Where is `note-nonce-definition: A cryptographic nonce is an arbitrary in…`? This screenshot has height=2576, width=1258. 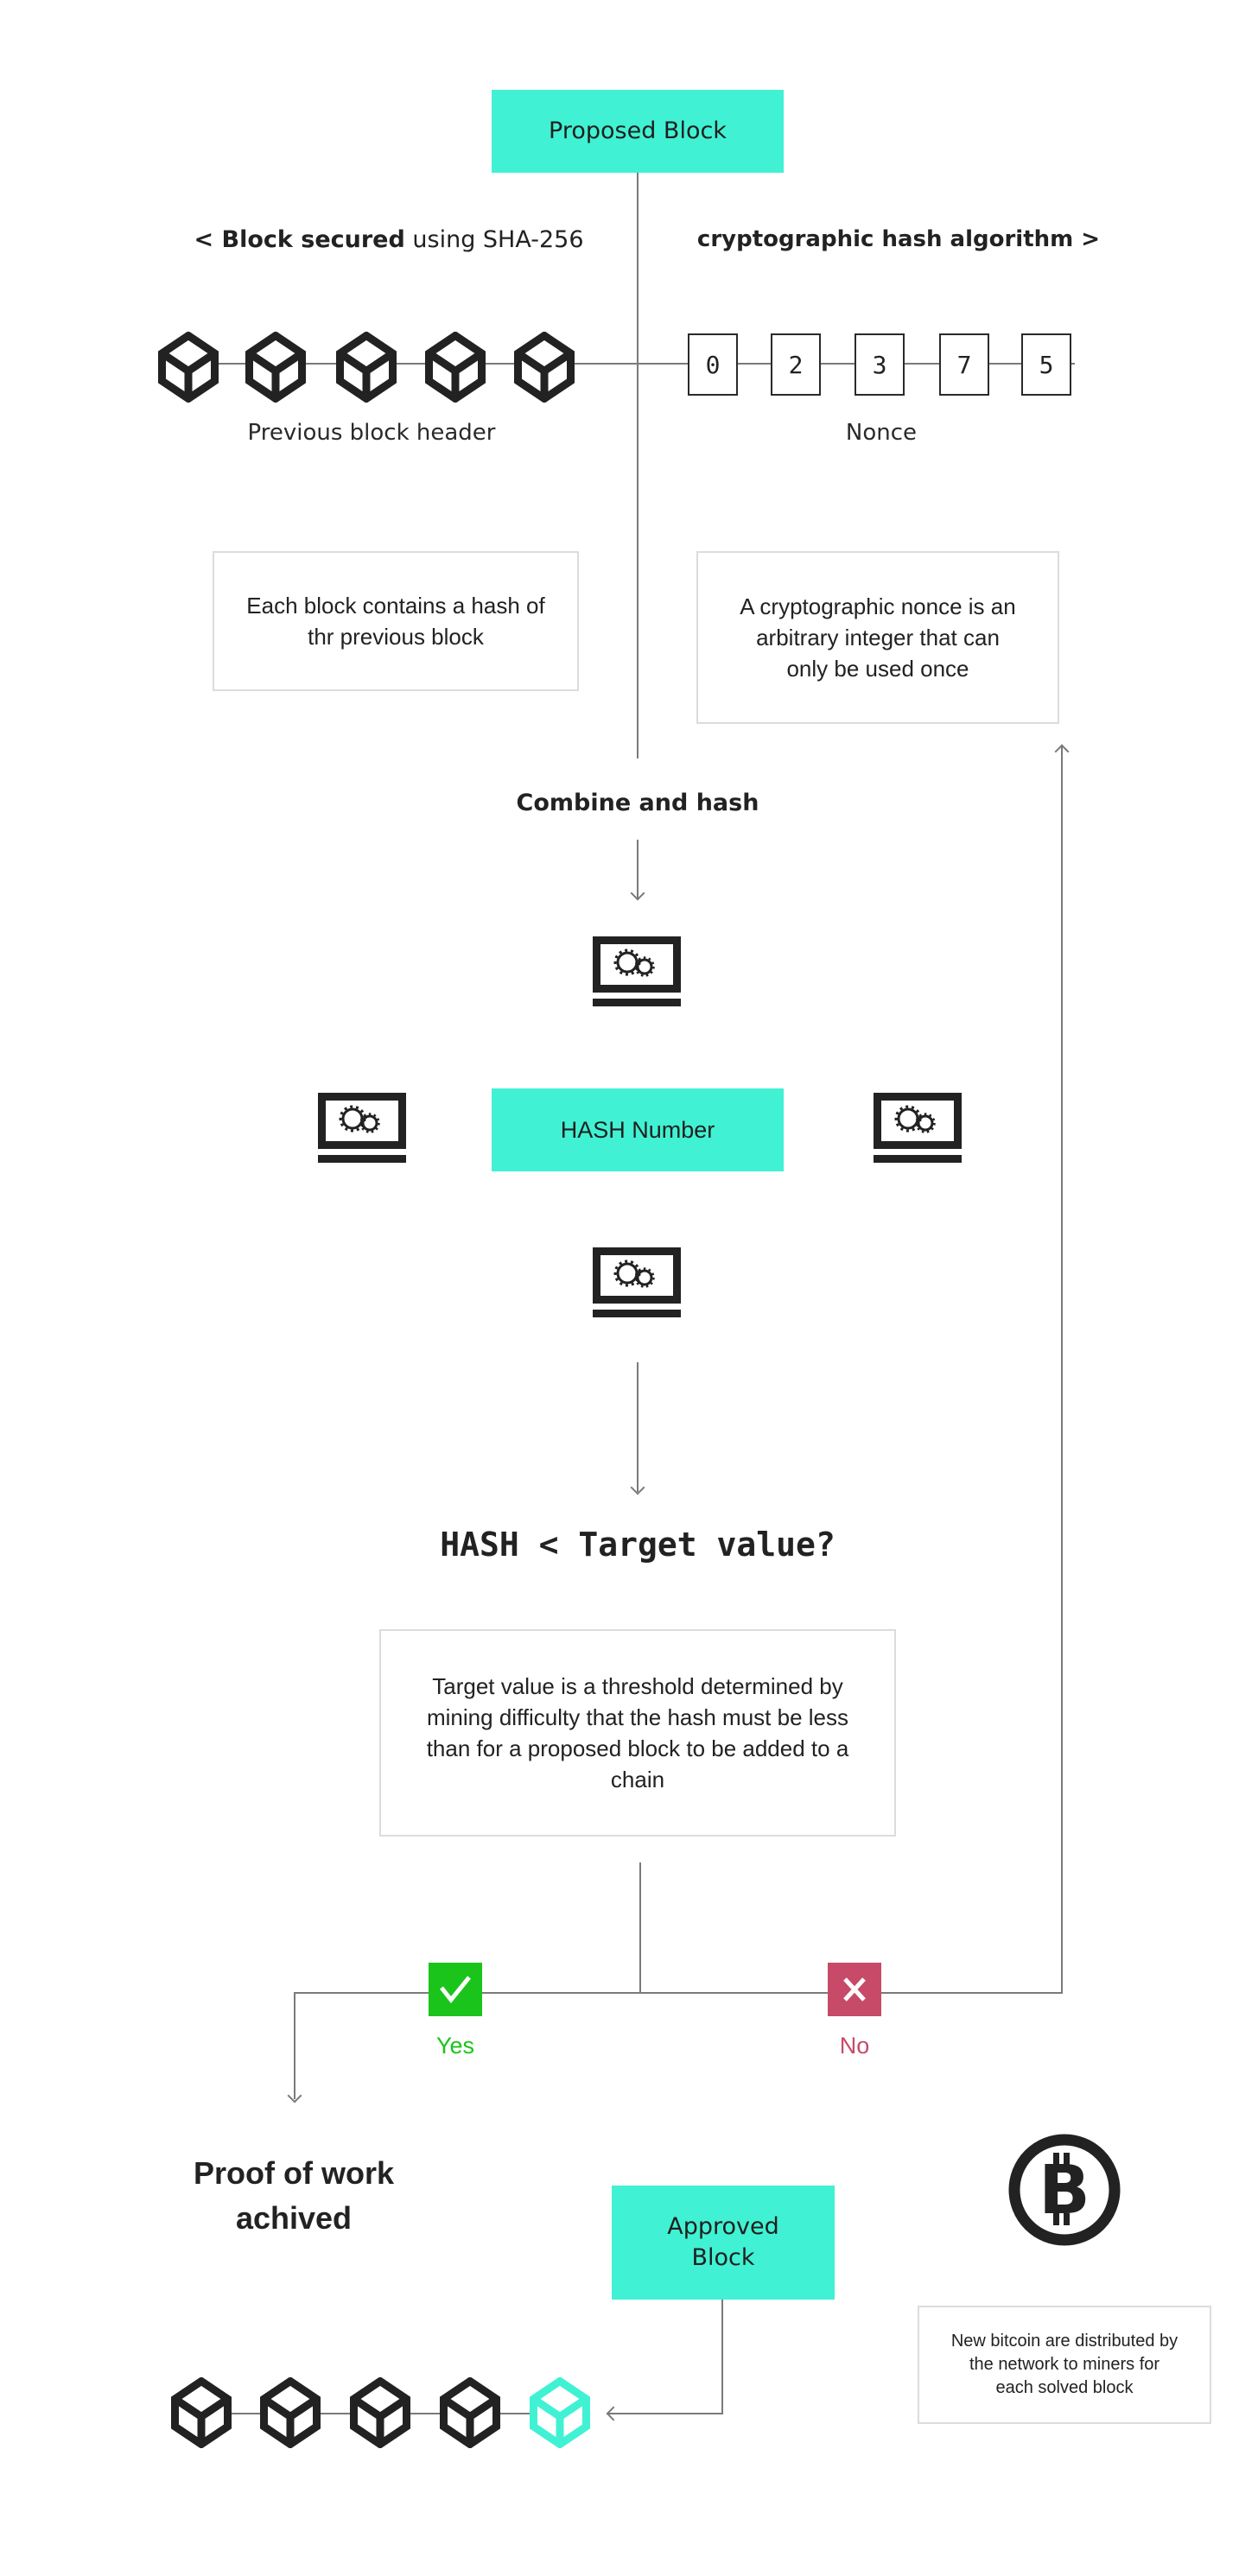
note-nonce-definition: A cryptographic nonce is an arbitrary in… is located at coordinates (877, 637).